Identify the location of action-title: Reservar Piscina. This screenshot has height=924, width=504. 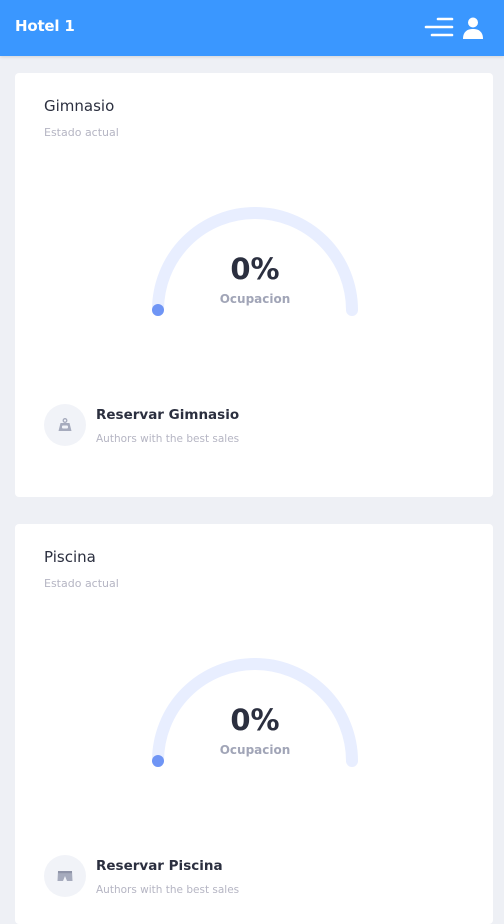
(159, 866).